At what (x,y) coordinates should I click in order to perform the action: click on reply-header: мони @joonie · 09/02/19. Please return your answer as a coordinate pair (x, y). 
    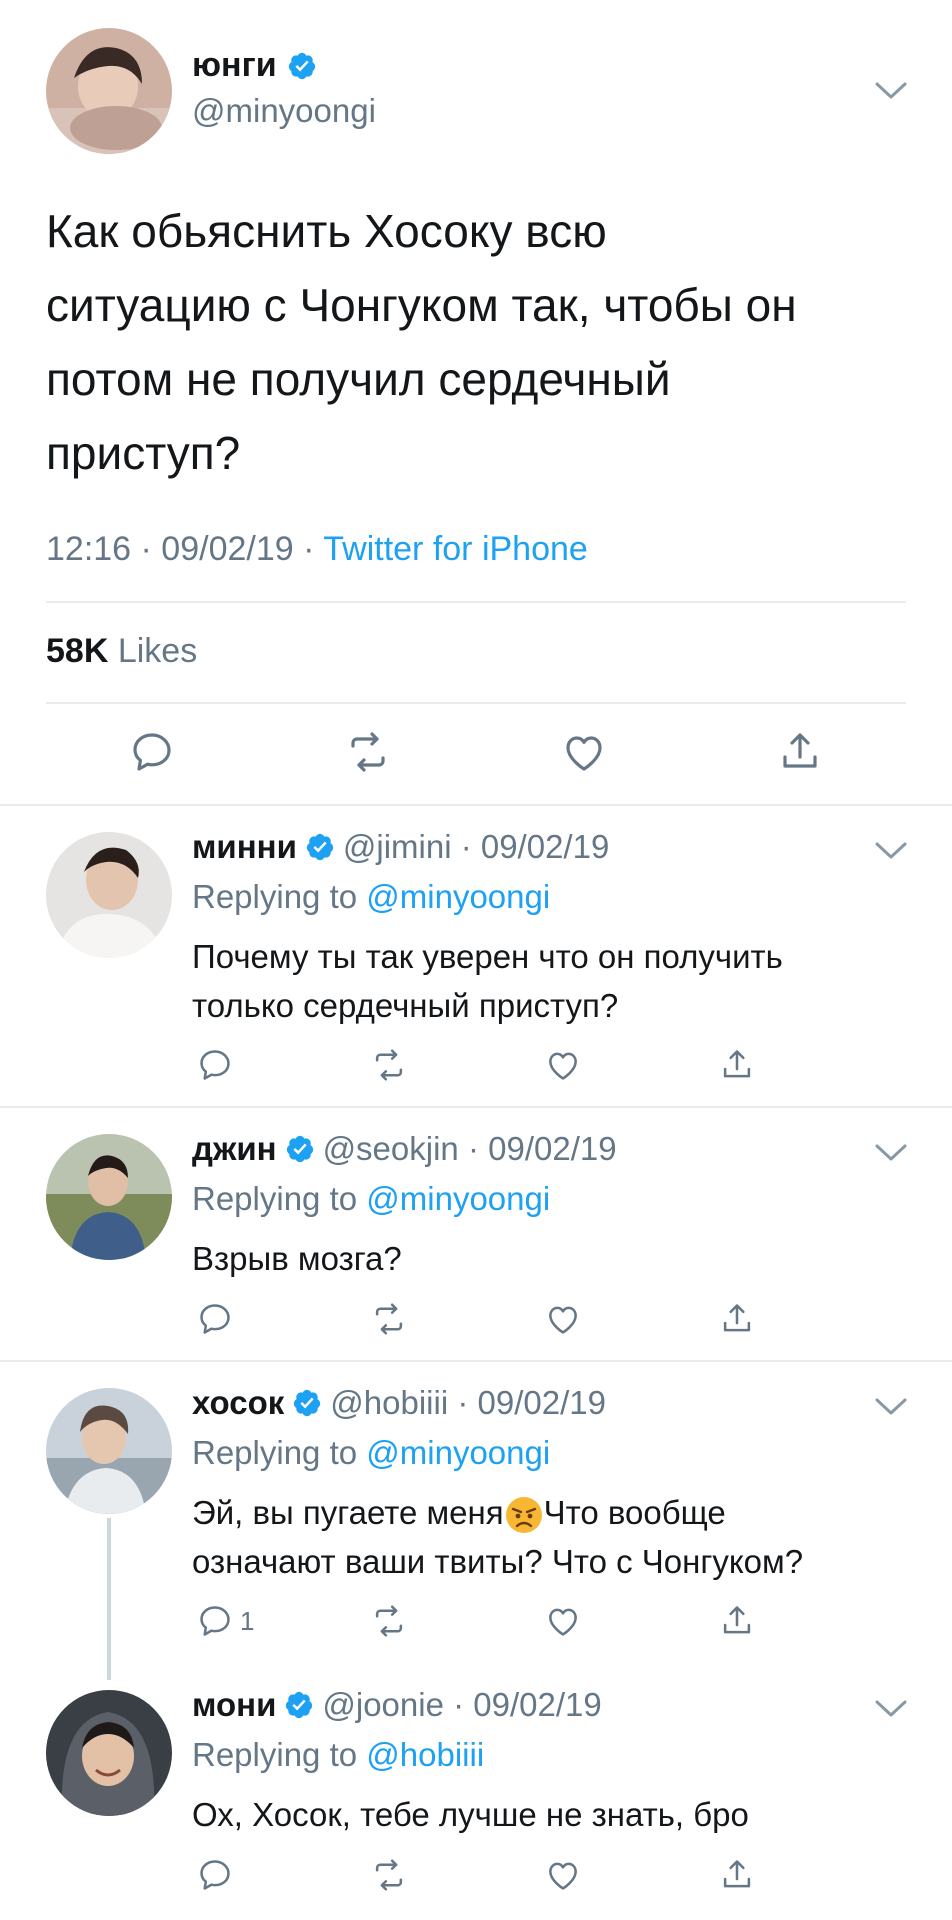
    Looking at the image, I should click on (397, 1705).